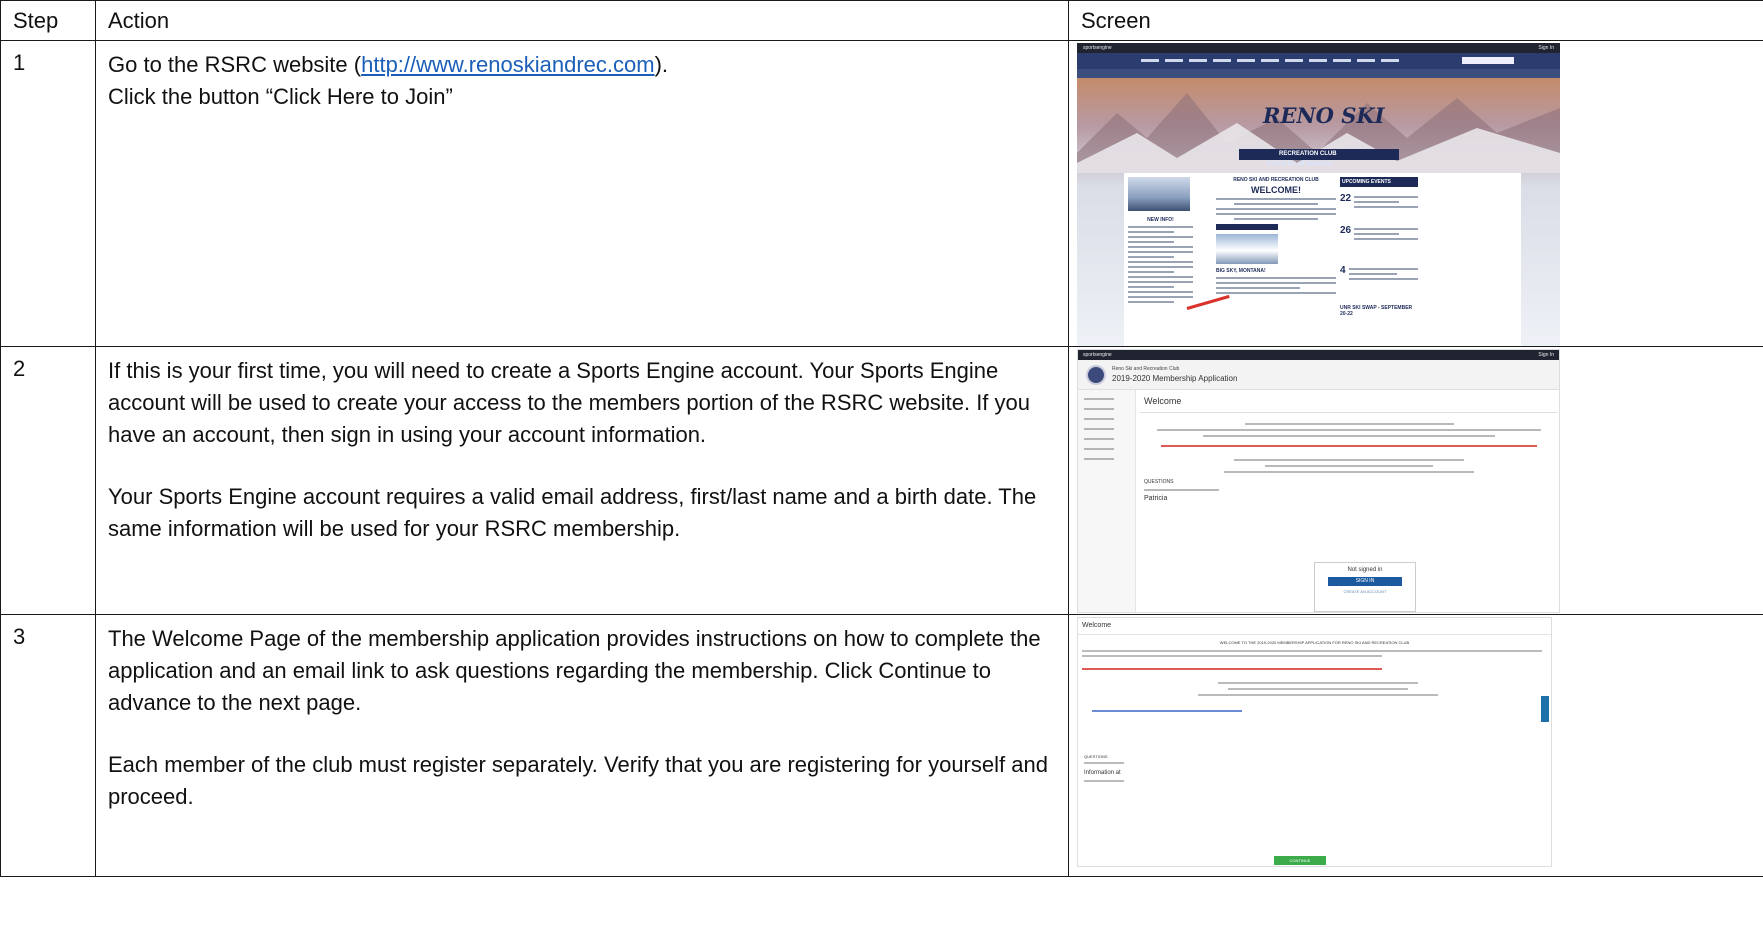  Describe the element at coordinates (1319, 154) in the screenshot. I see `club-banner: RECREATION CLUB` at that location.